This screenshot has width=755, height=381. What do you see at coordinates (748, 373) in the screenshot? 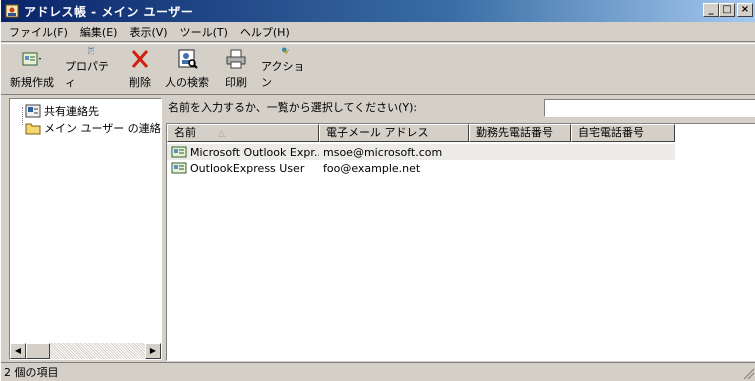
I see `resize-grip-icon` at bounding box center [748, 373].